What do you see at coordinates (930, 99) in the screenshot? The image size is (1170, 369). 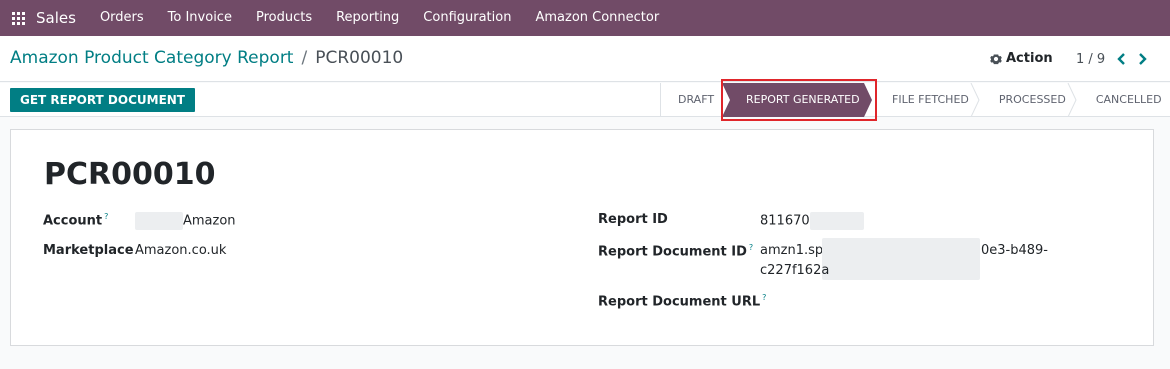 I see `stage-file-fetched-label: FILE FETCHED` at bounding box center [930, 99].